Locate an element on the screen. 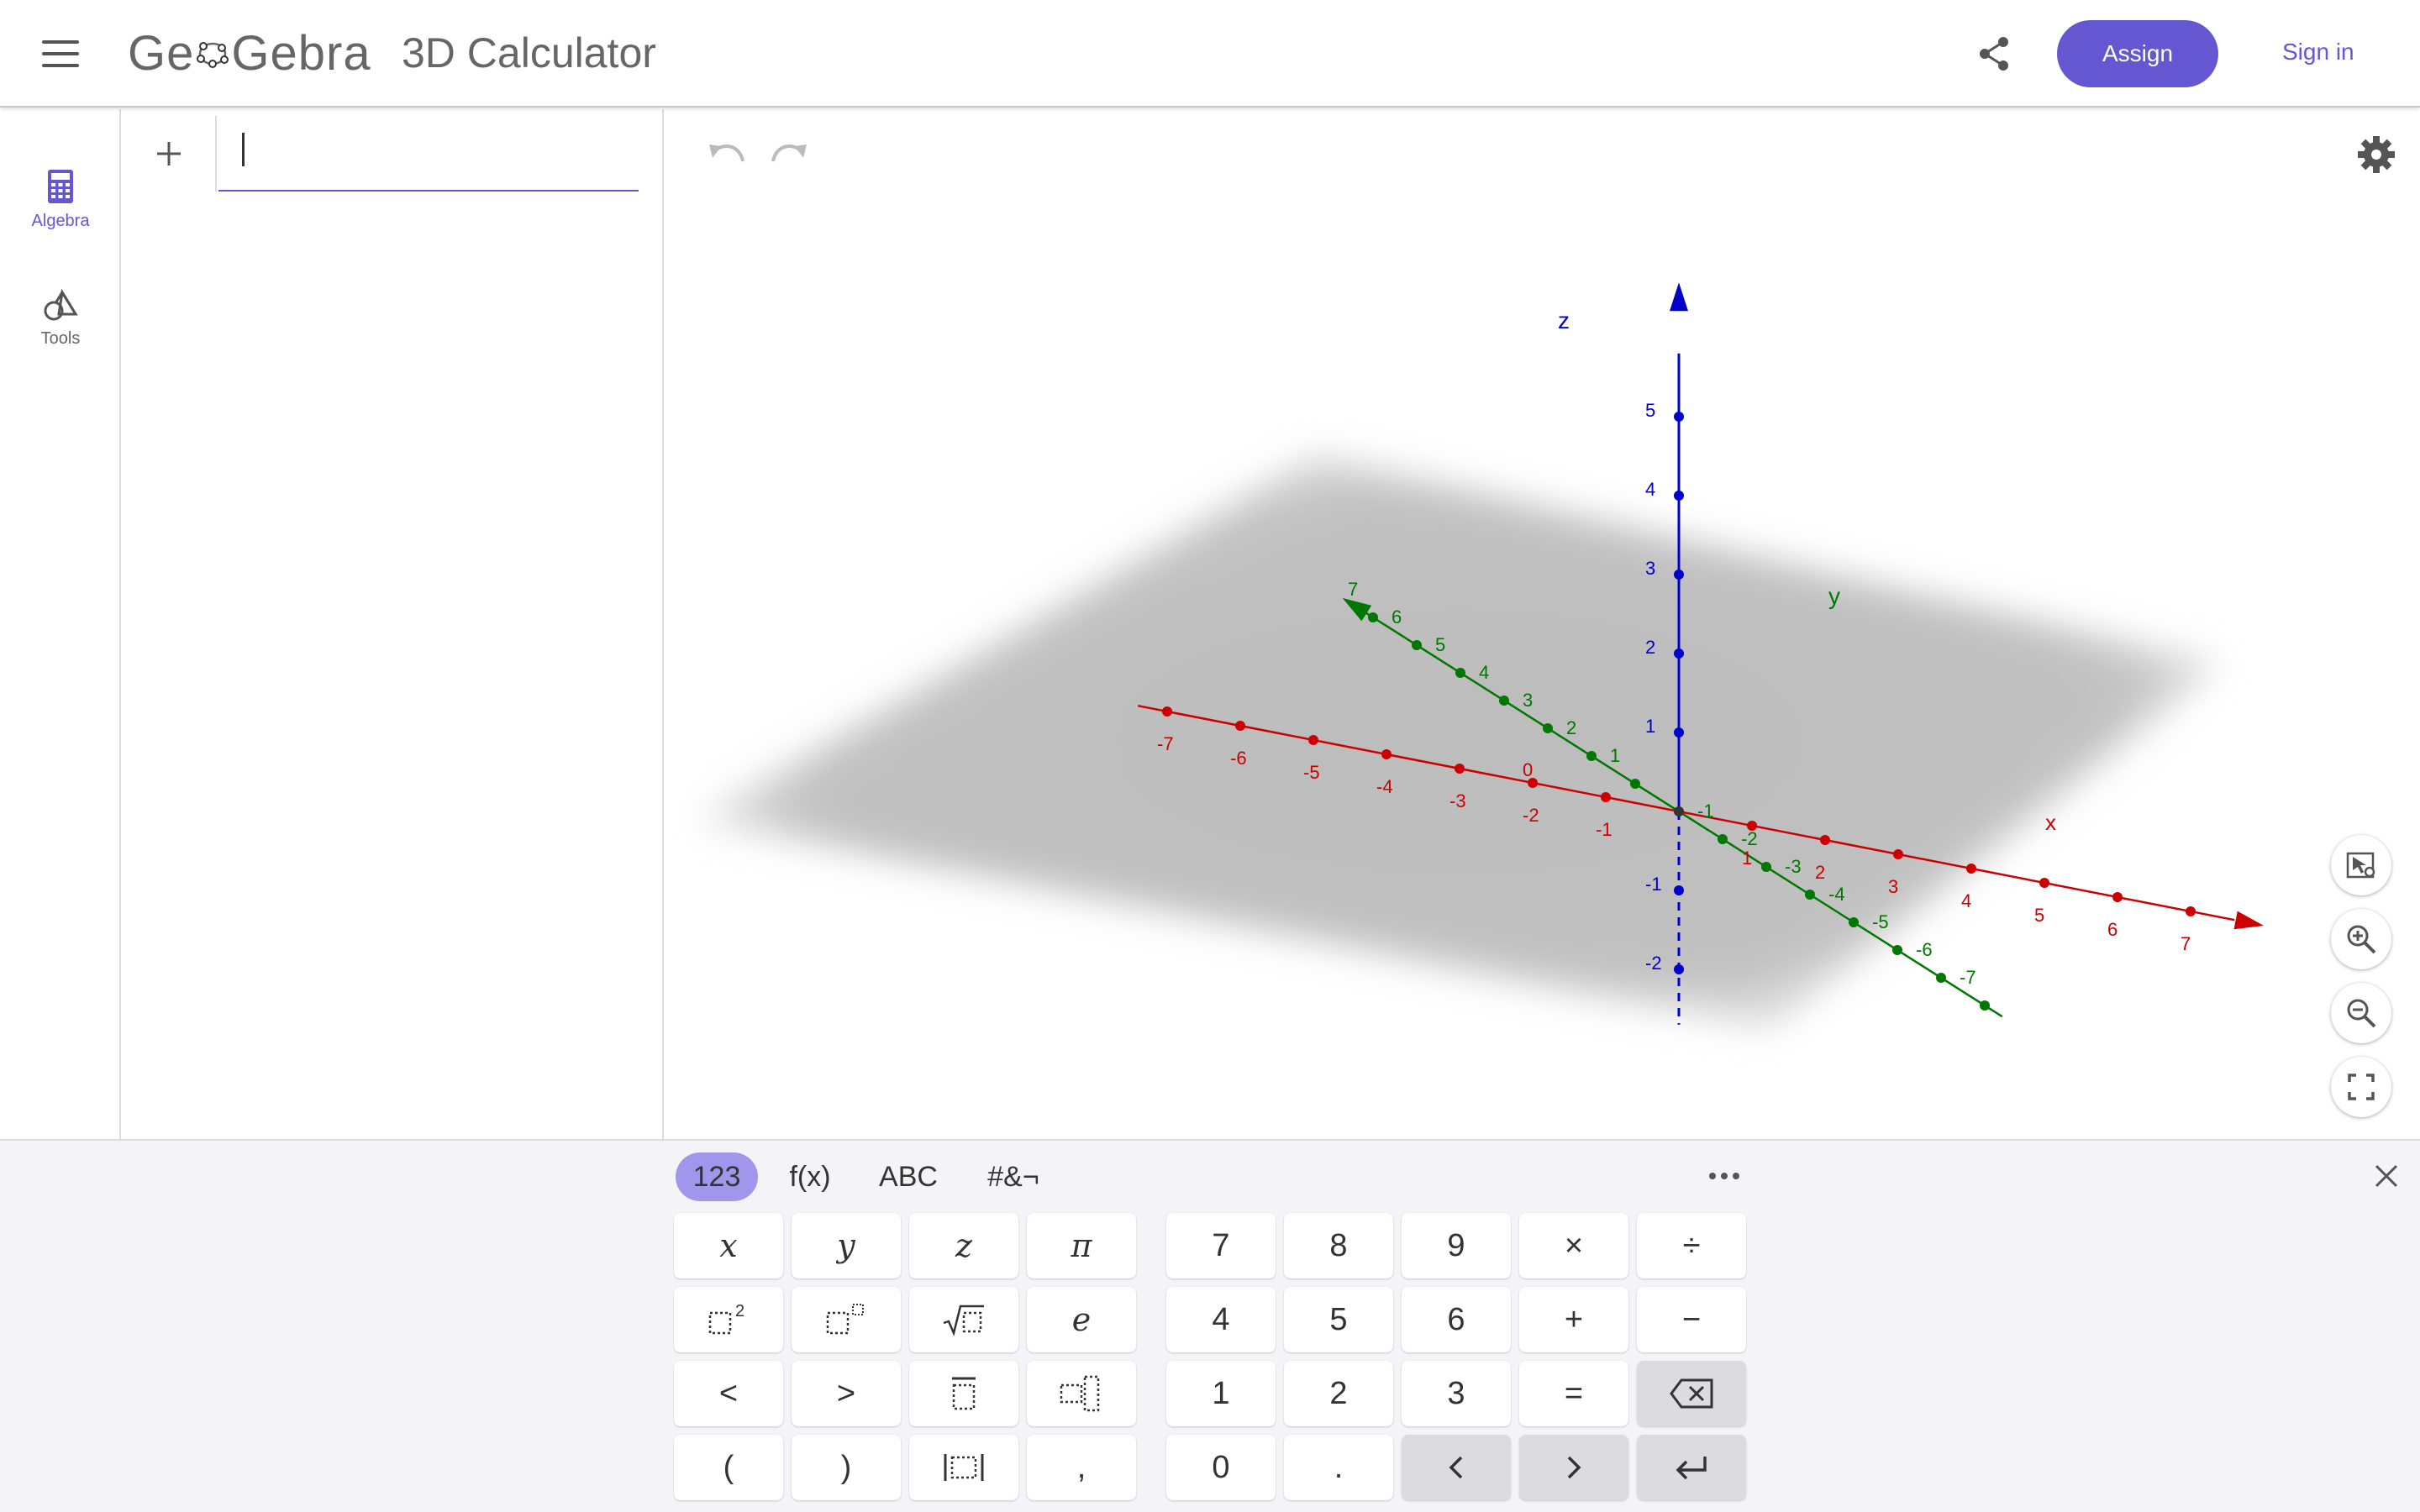 The width and height of the screenshot is (2420, 1512). key-sqrt is located at coordinates (963, 1319).